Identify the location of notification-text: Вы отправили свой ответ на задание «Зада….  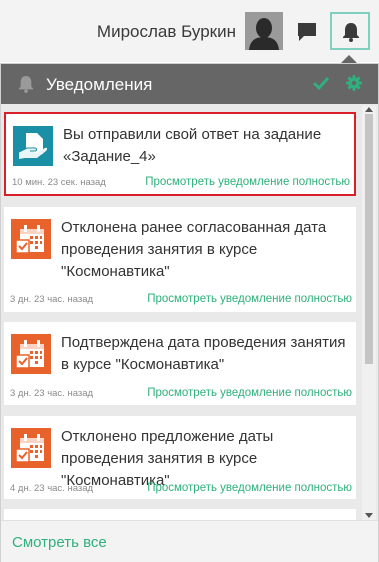
(192, 145).